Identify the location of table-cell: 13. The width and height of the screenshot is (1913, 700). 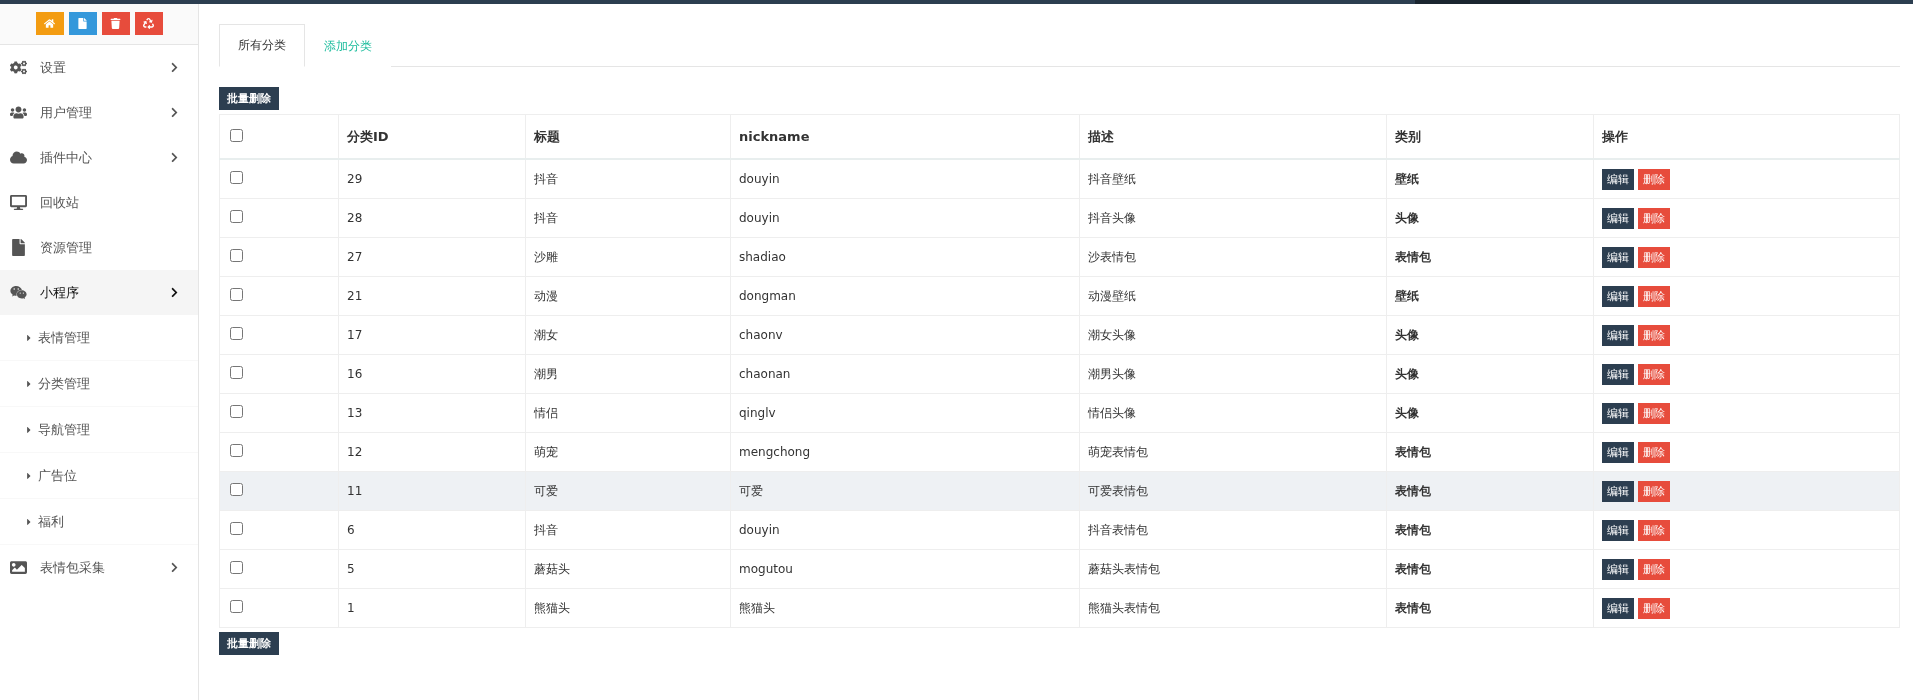
(432, 413).